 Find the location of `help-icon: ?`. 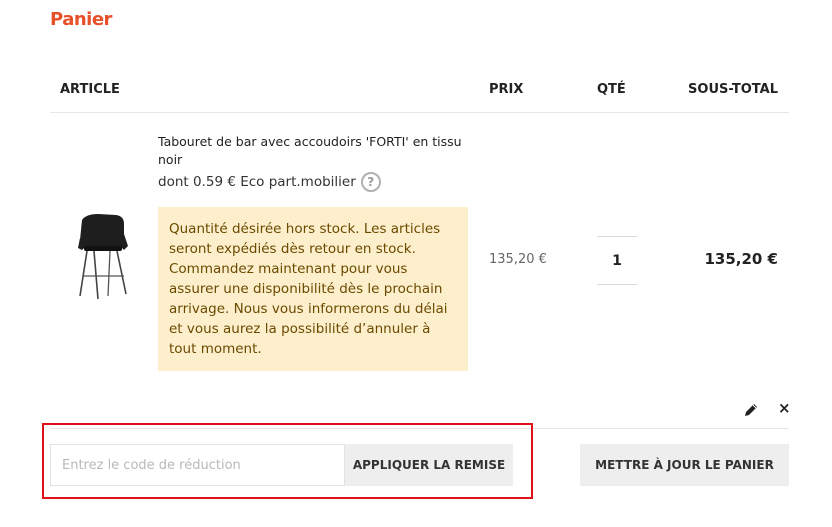

help-icon: ? is located at coordinates (370, 182).